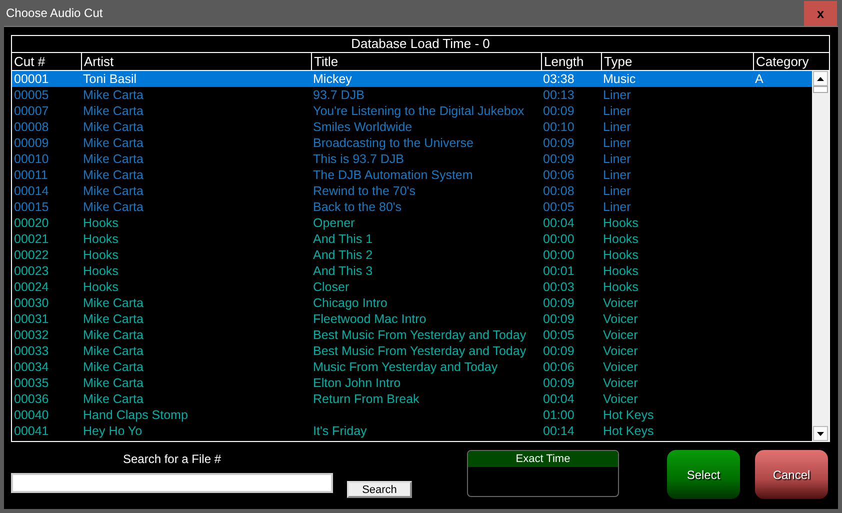  Describe the element at coordinates (412, 431) in the screenshot. I see `table-row: 00041 Hey Ho Yo It's Friday 00:14 Hot Keys` at that location.